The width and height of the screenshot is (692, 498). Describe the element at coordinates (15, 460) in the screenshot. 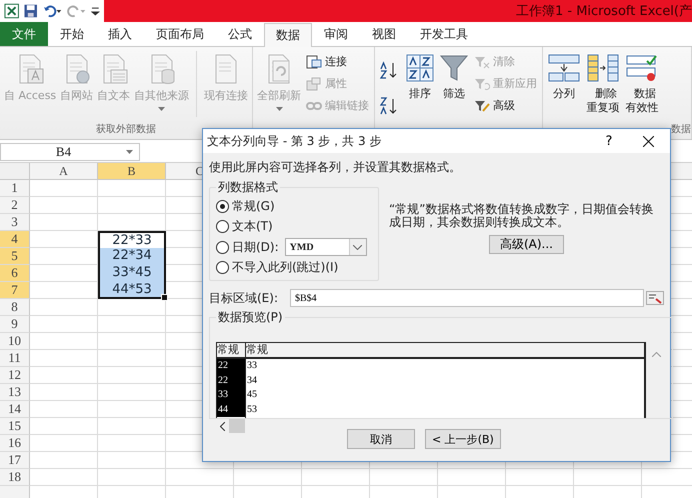

I see `row-header: 17` at that location.